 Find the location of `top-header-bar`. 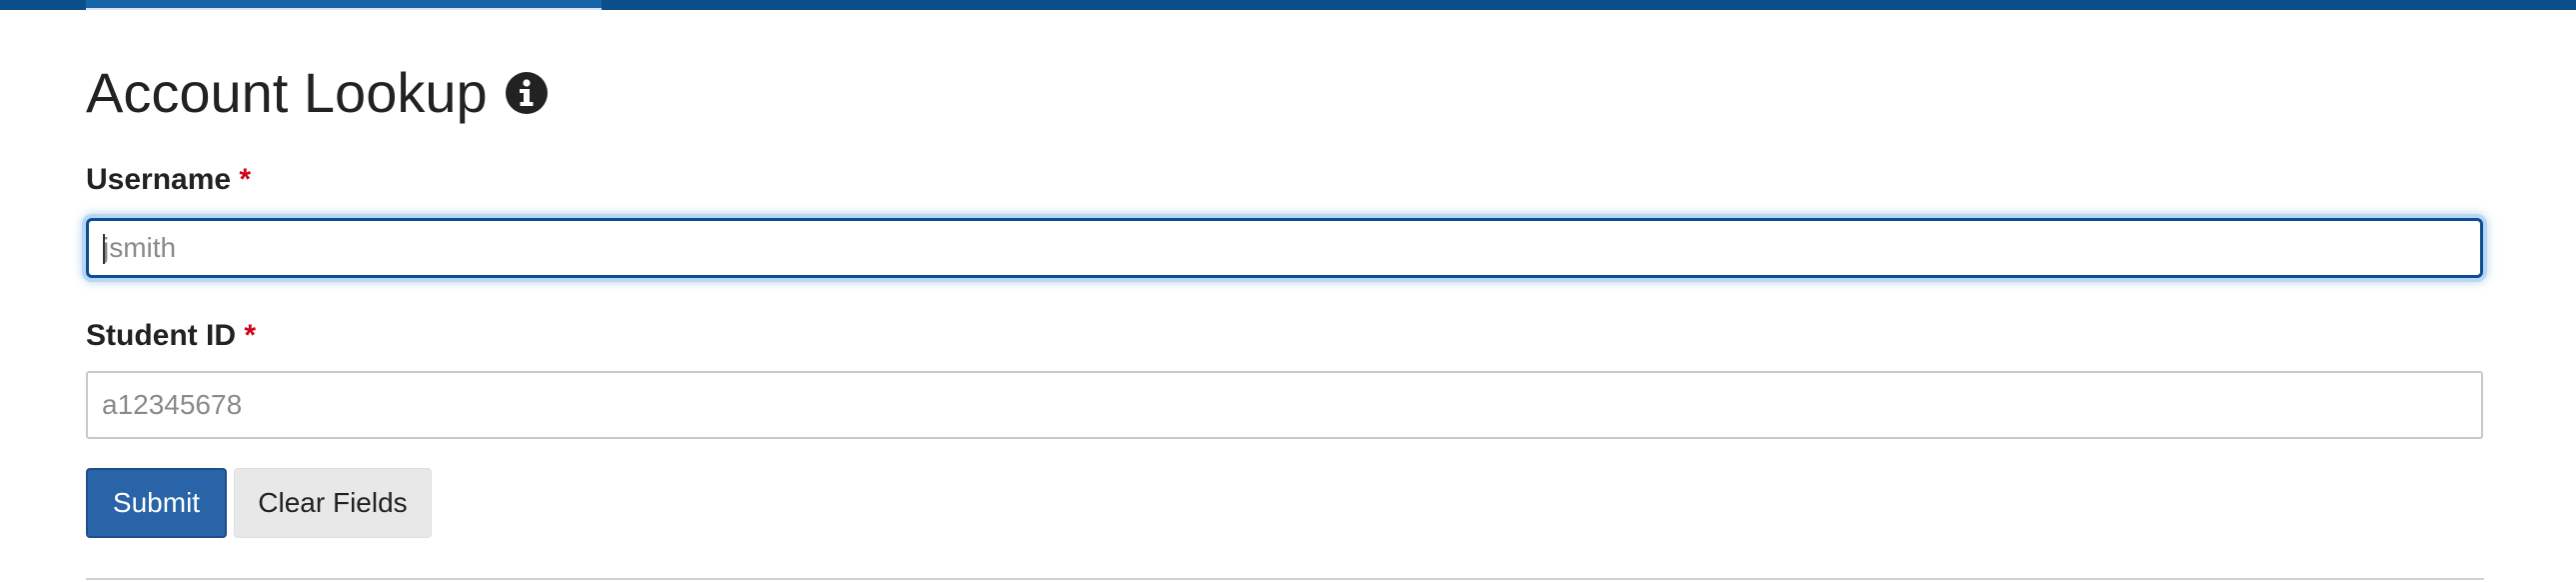

top-header-bar is located at coordinates (1288, 5).